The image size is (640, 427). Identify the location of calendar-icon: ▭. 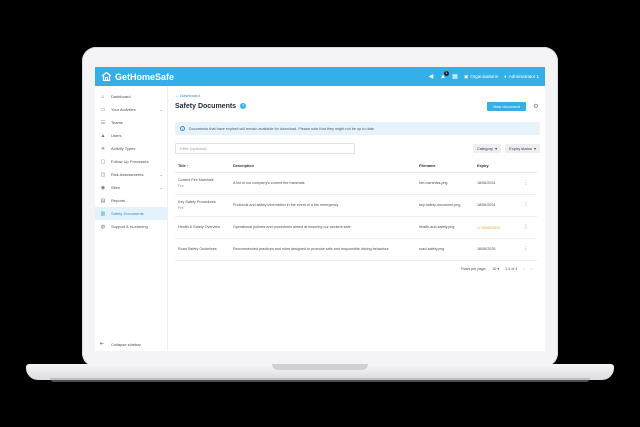
(103, 109).